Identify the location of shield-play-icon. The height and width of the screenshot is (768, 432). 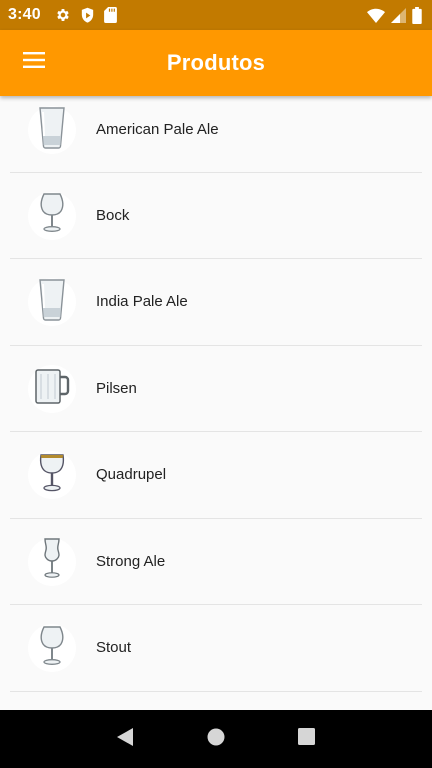
(87, 15).